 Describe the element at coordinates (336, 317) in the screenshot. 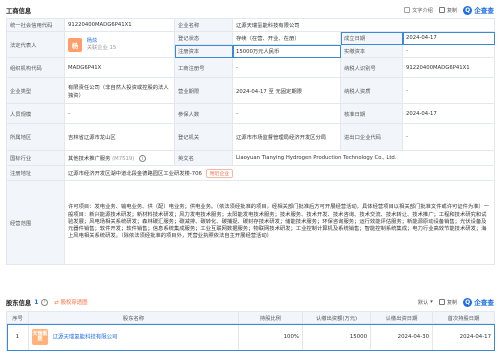

I see `col-amount-header: 认缴出资额(万元)` at that location.